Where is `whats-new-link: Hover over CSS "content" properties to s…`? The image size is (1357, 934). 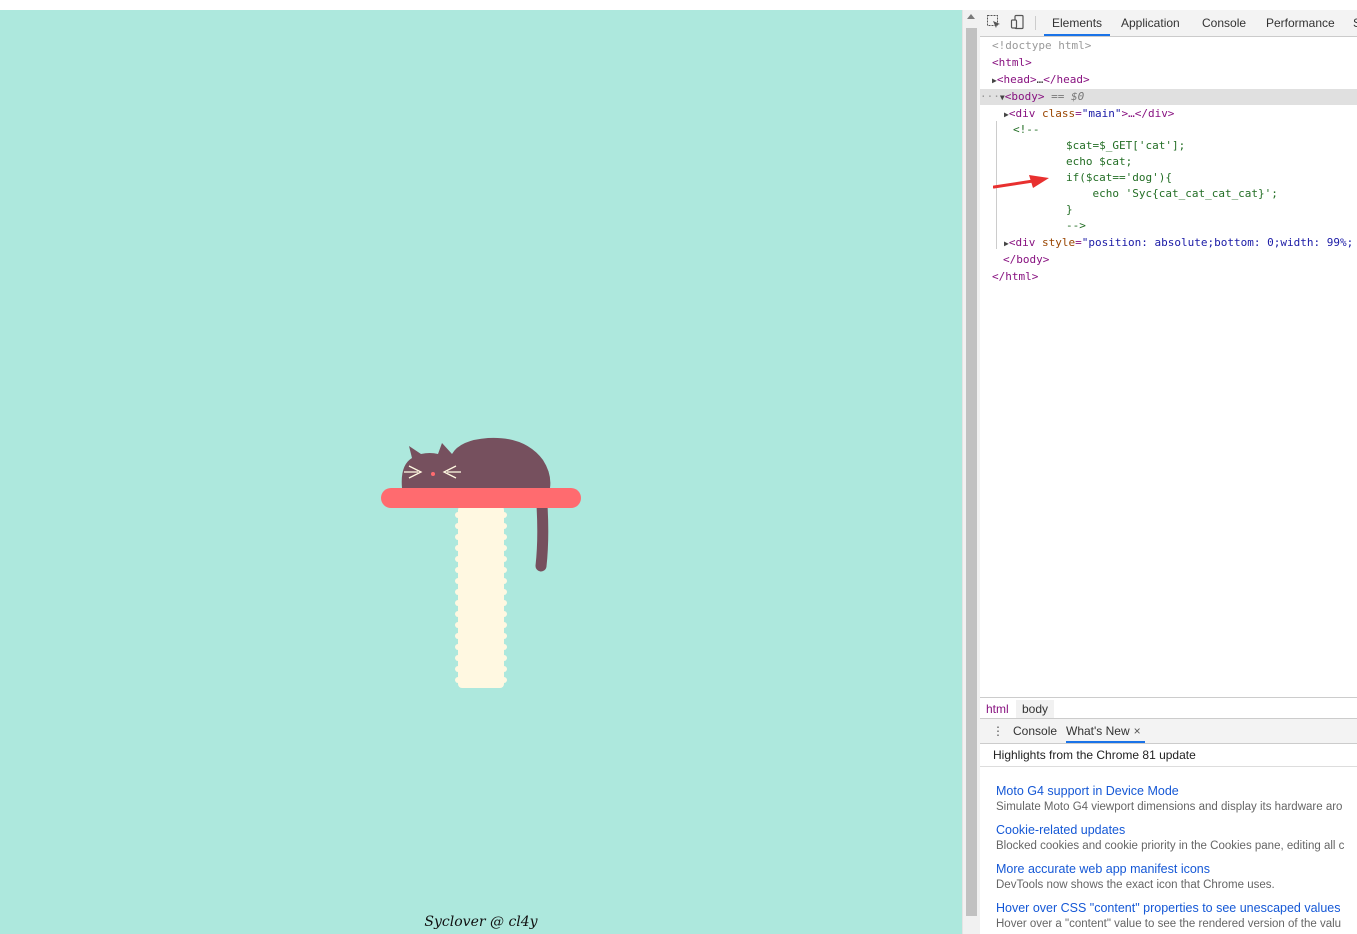 whats-new-link: Hover over CSS "content" properties to s… is located at coordinates (1176, 908).